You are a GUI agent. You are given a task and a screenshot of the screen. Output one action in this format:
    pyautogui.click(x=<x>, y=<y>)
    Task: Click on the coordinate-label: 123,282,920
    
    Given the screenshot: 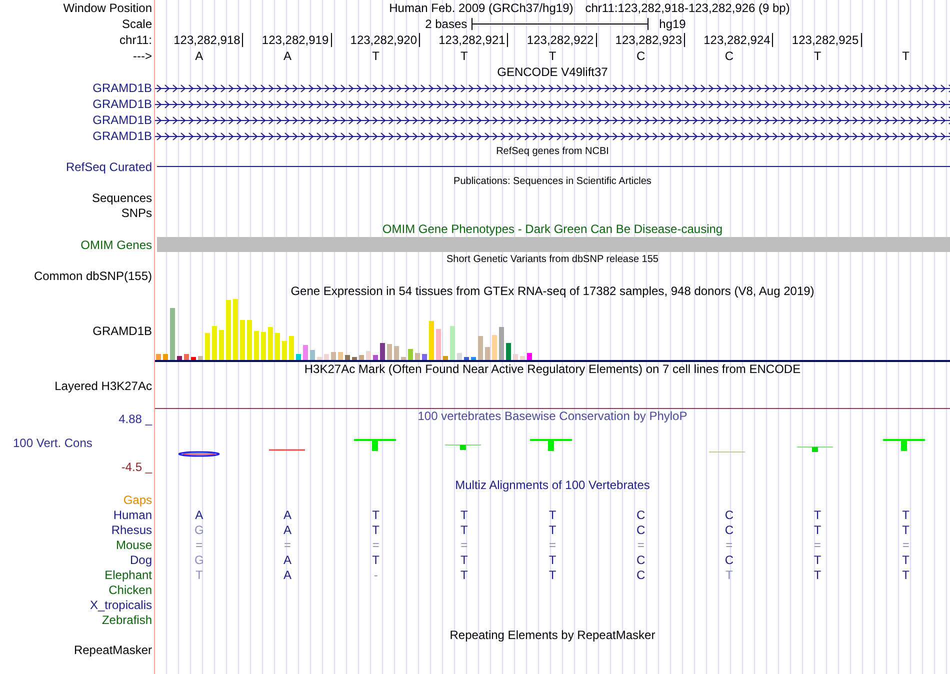 What is the action you would take?
    pyautogui.click(x=383, y=40)
    